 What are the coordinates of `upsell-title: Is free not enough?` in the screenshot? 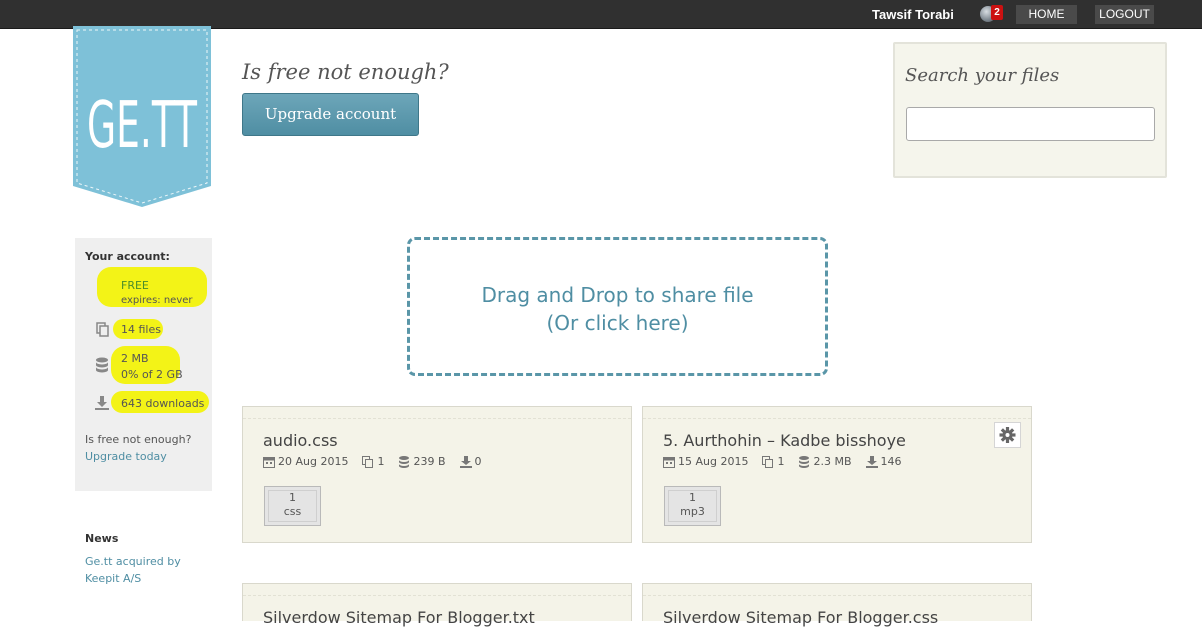 It's located at (345, 72).